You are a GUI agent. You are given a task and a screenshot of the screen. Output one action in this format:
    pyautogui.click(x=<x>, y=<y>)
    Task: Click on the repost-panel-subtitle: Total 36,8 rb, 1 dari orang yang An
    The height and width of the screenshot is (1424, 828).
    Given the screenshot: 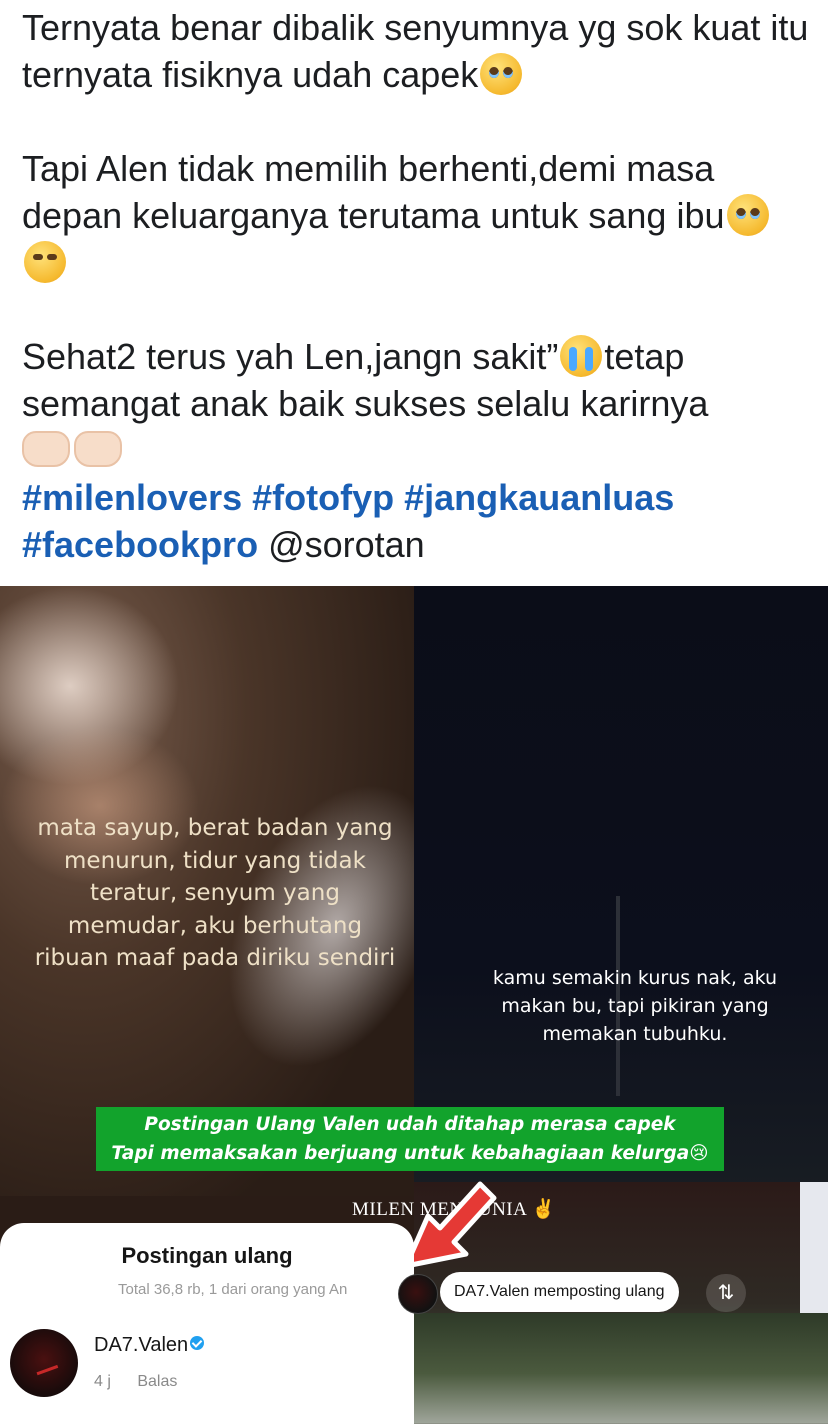 What is the action you would take?
    pyautogui.click(x=233, y=1289)
    